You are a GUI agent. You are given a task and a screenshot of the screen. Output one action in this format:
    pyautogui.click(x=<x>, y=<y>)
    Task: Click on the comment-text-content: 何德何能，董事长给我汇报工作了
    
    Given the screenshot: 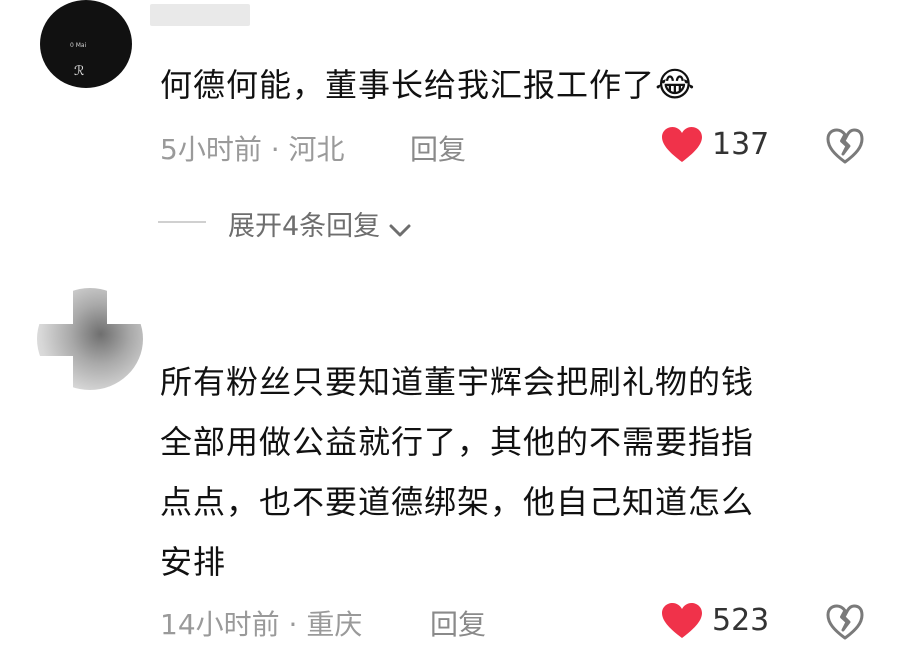 What is the action you would take?
    pyautogui.click(x=408, y=85)
    